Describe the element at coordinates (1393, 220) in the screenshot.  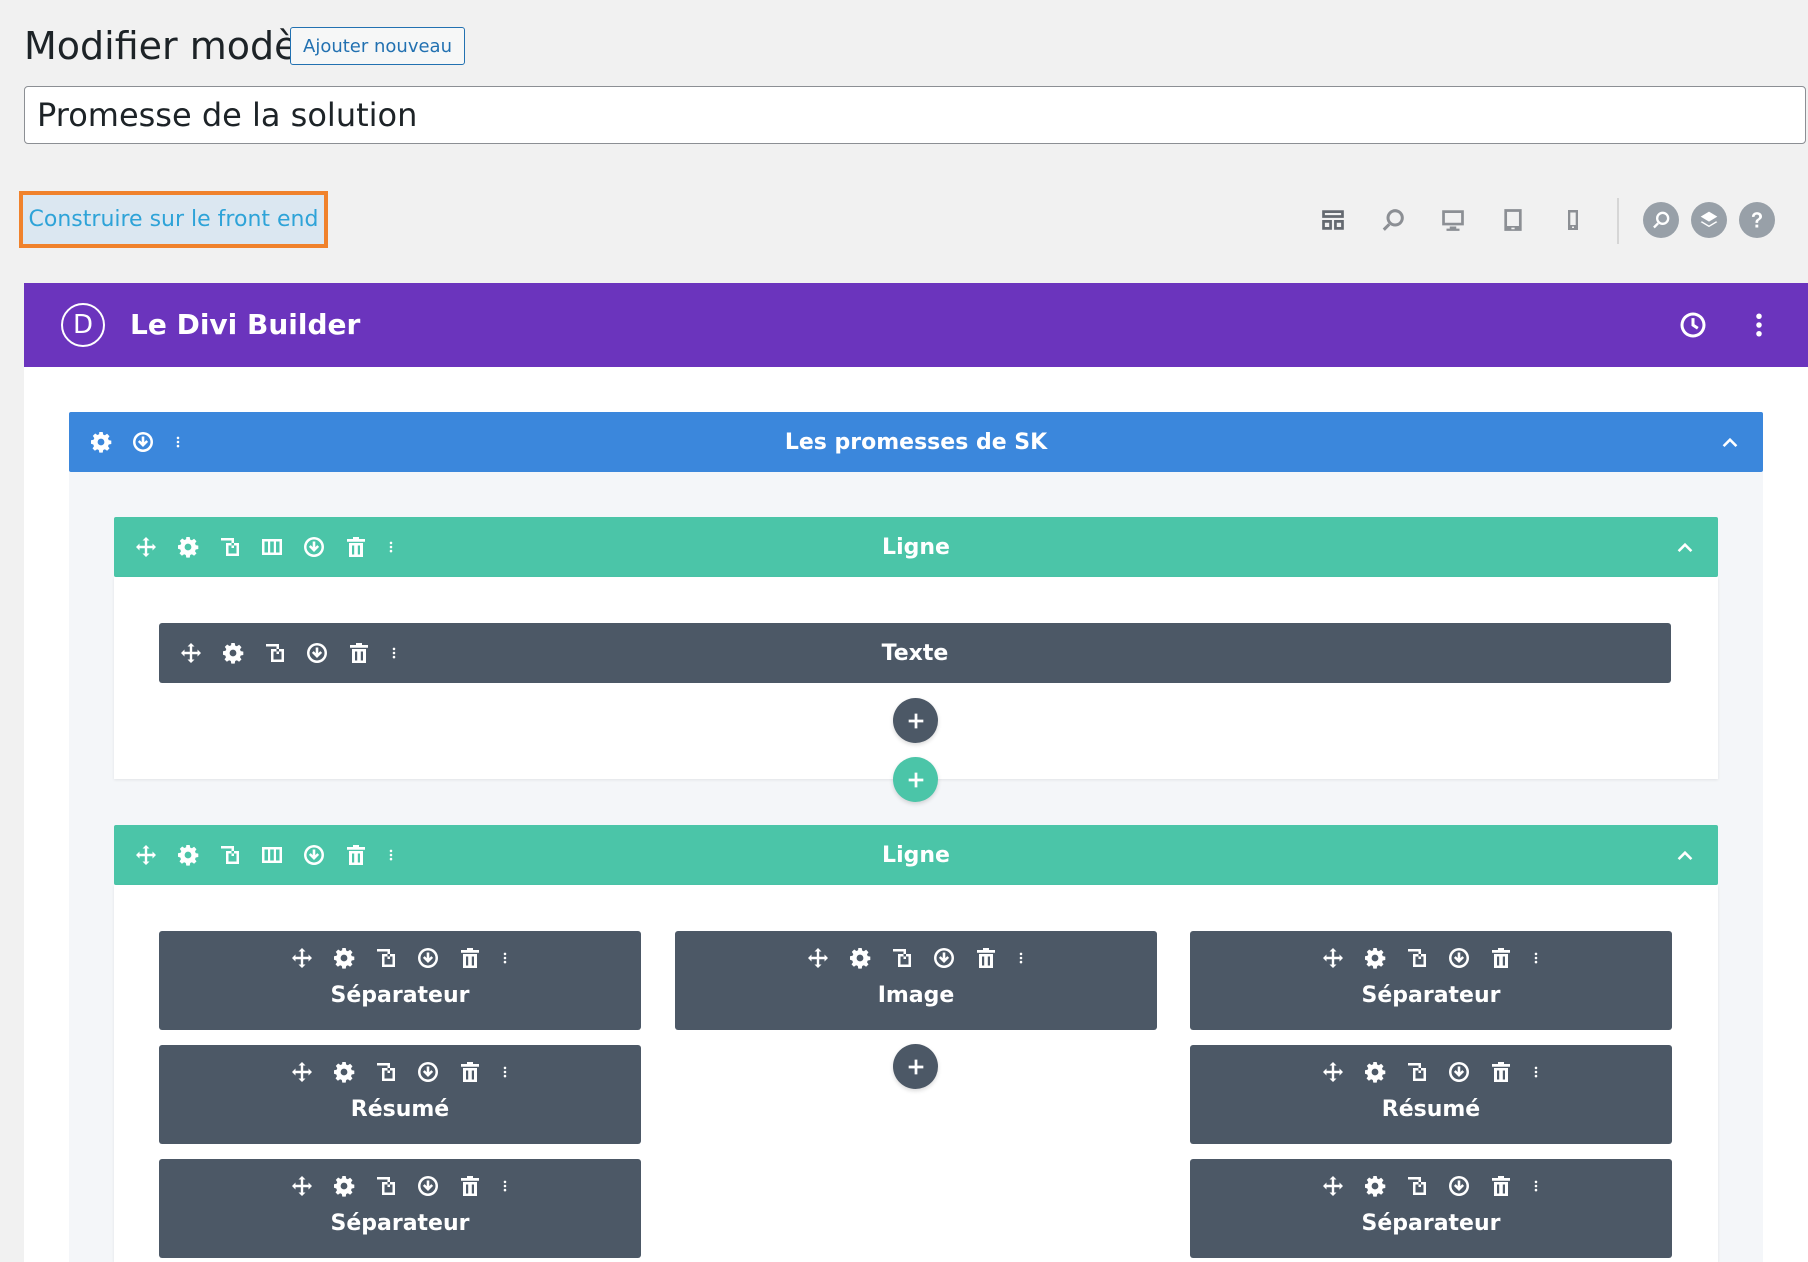
I see `zoom-icon` at that location.